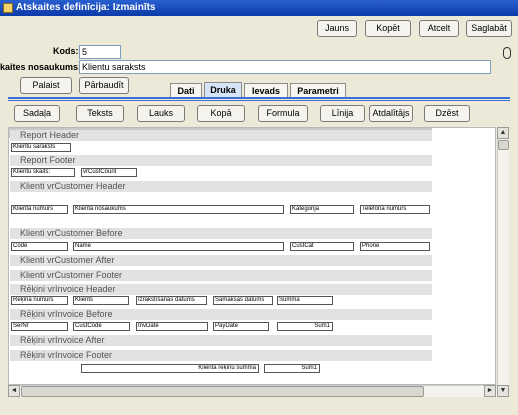 The height and width of the screenshot is (415, 518). Describe the element at coordinates (285, 67) in the screenshot. I see `name-field: Klientu saraksts` at that location.